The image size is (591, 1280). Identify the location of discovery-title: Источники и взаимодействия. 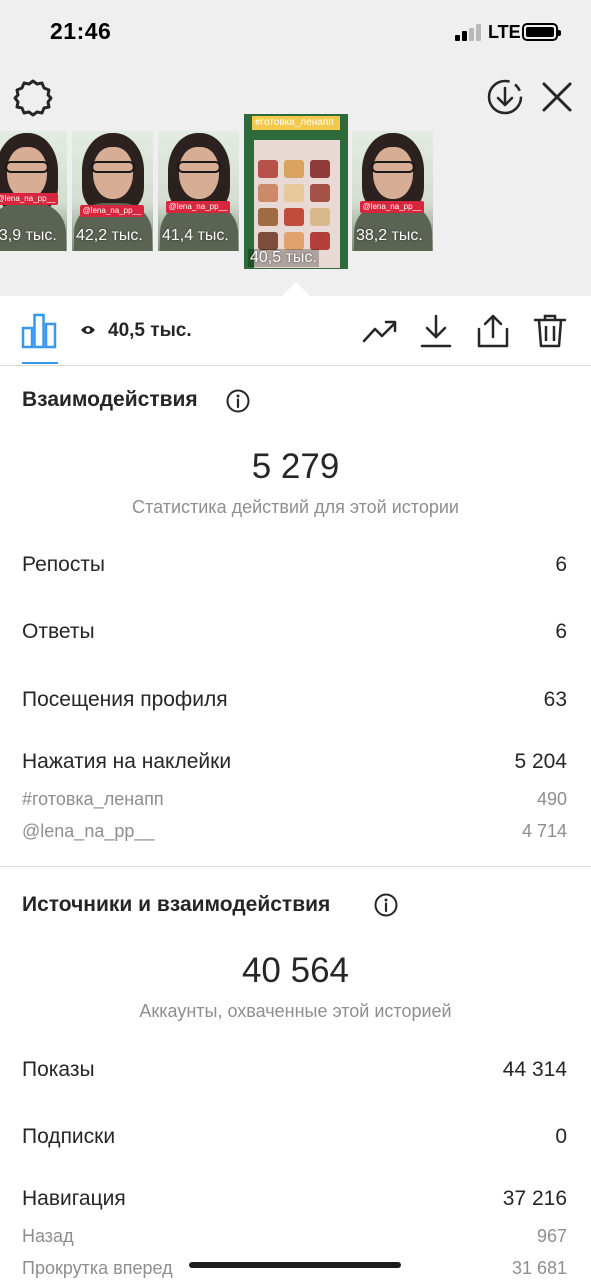
(176, 904).